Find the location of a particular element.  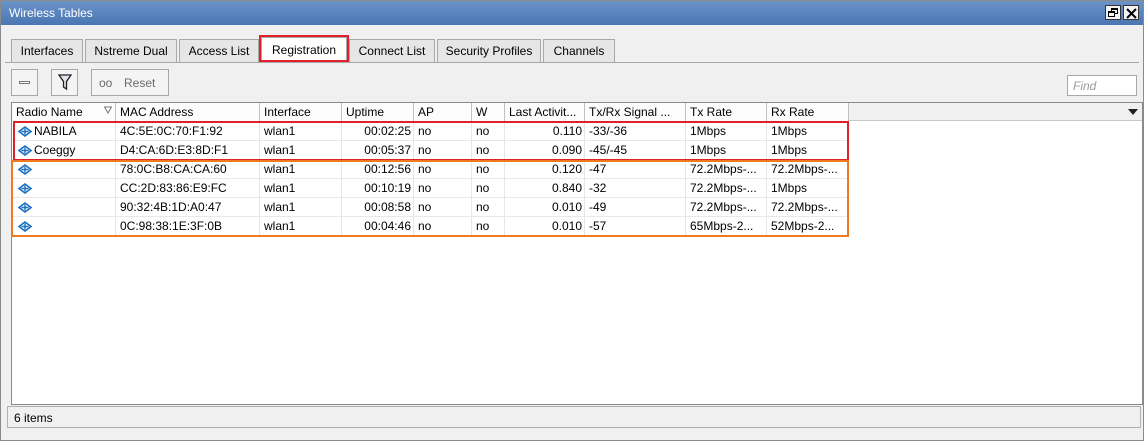

column-header-uptime: Uptime is located at coordinates (378, 112).